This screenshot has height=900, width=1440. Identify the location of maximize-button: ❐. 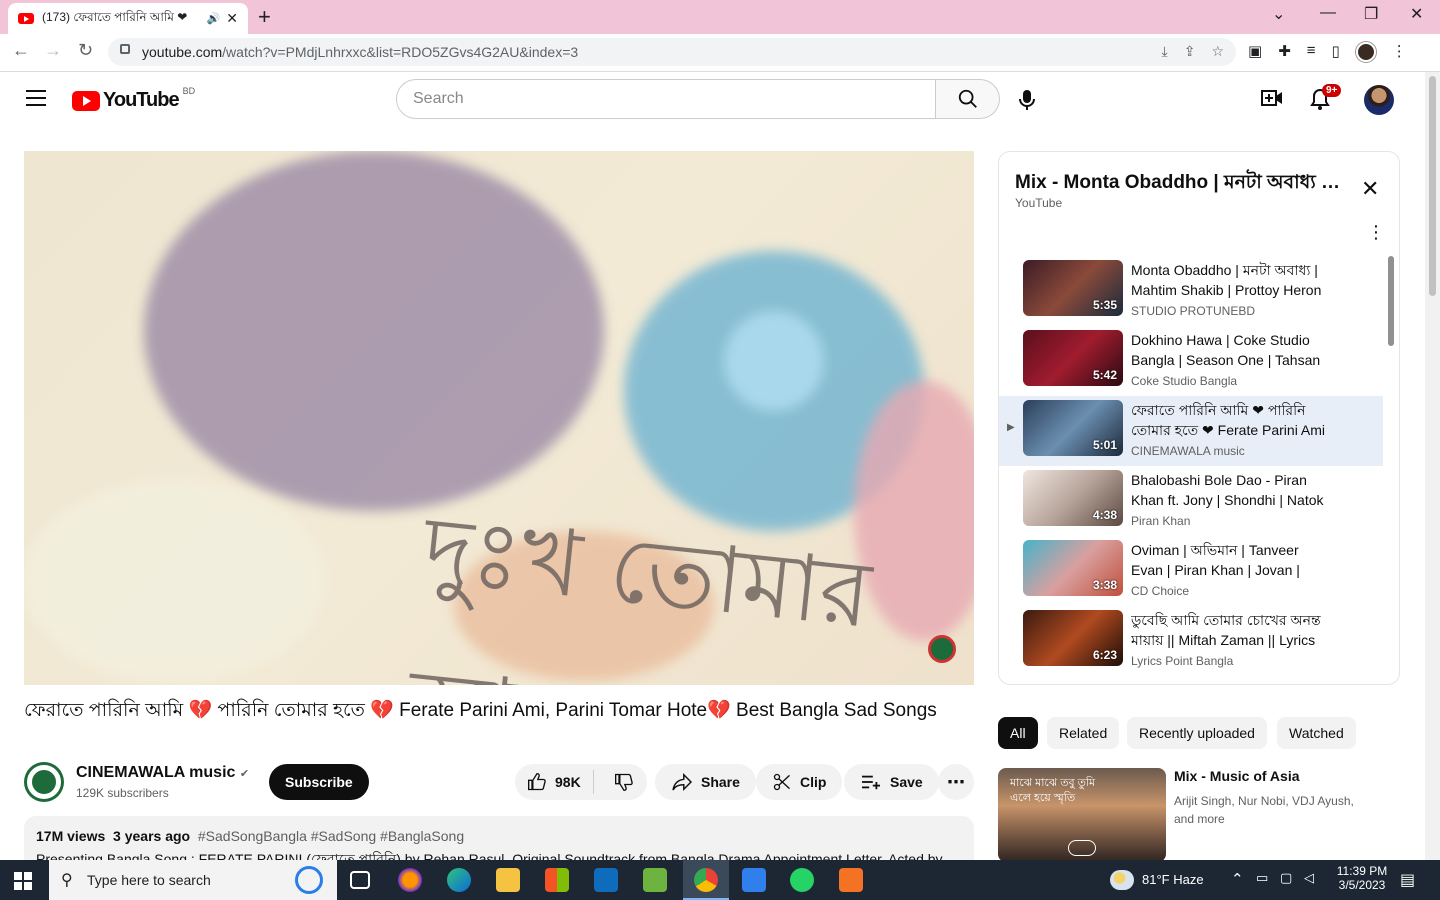
(1371, 14).